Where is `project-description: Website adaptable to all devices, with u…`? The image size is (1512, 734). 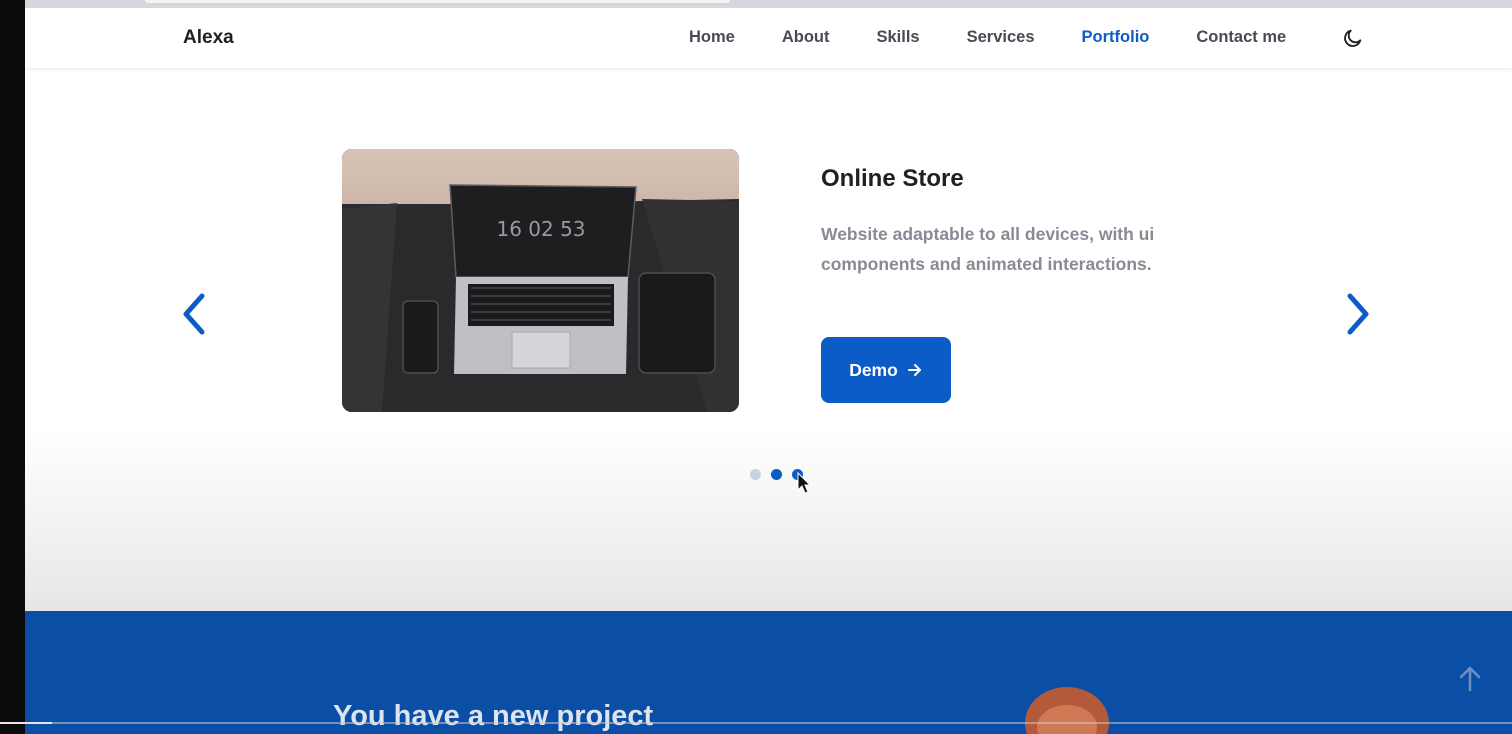
project-description: Website adaptable to all devices, with u… is located at coordinates (988, 249).